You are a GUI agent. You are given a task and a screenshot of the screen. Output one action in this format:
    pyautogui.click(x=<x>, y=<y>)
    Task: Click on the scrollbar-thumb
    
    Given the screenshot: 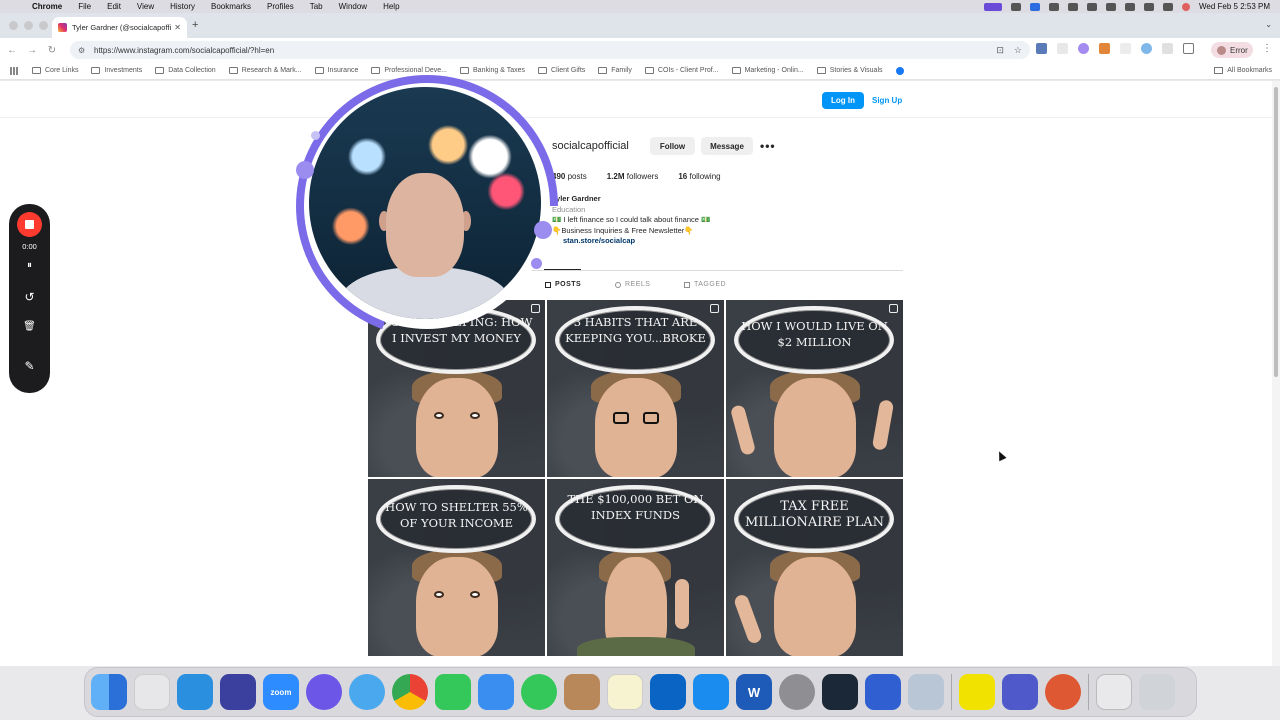 What is the action you would take?
    pyautogui.click(x=1276, y=232)
    